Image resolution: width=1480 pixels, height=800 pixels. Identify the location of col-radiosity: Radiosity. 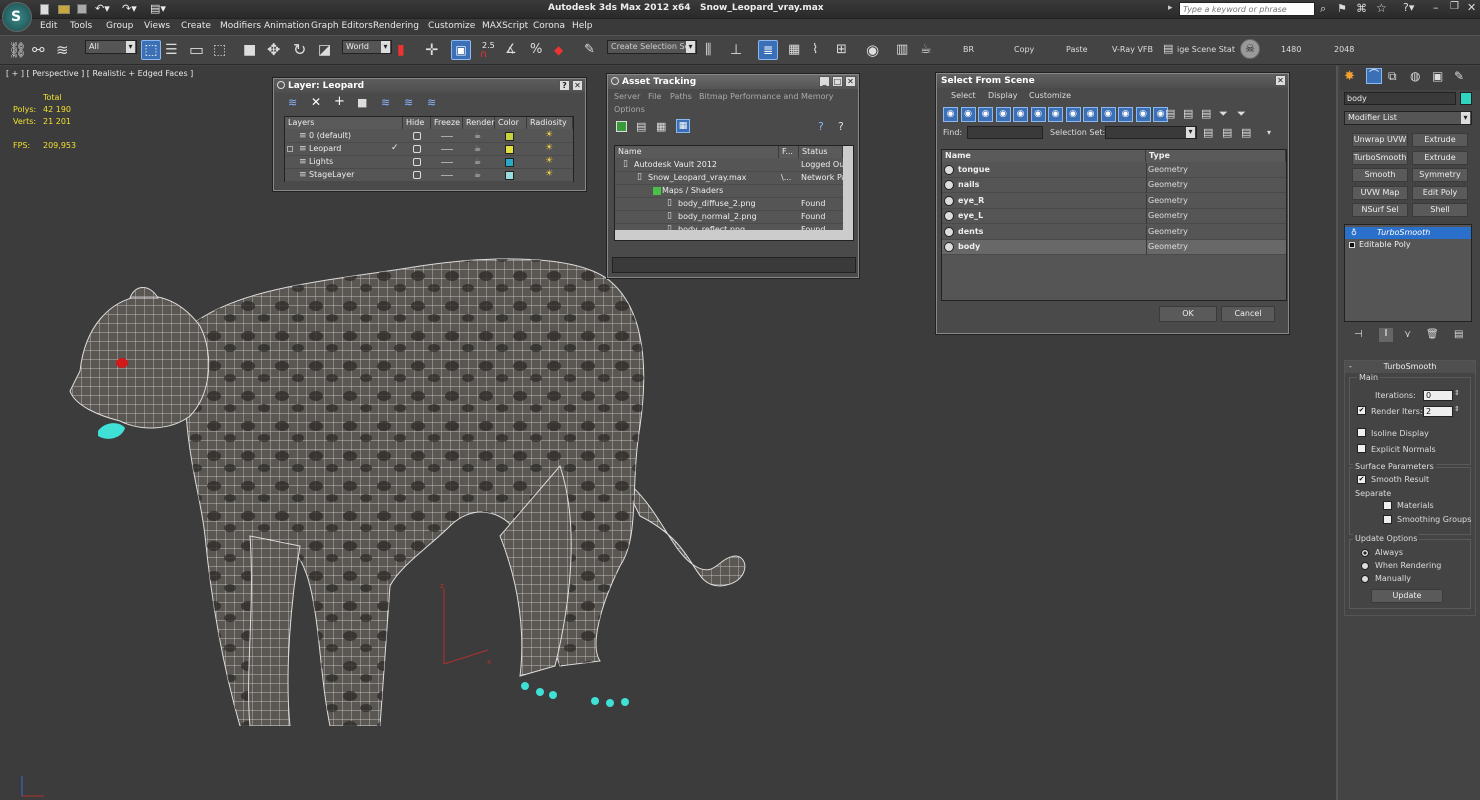
(550, 123).